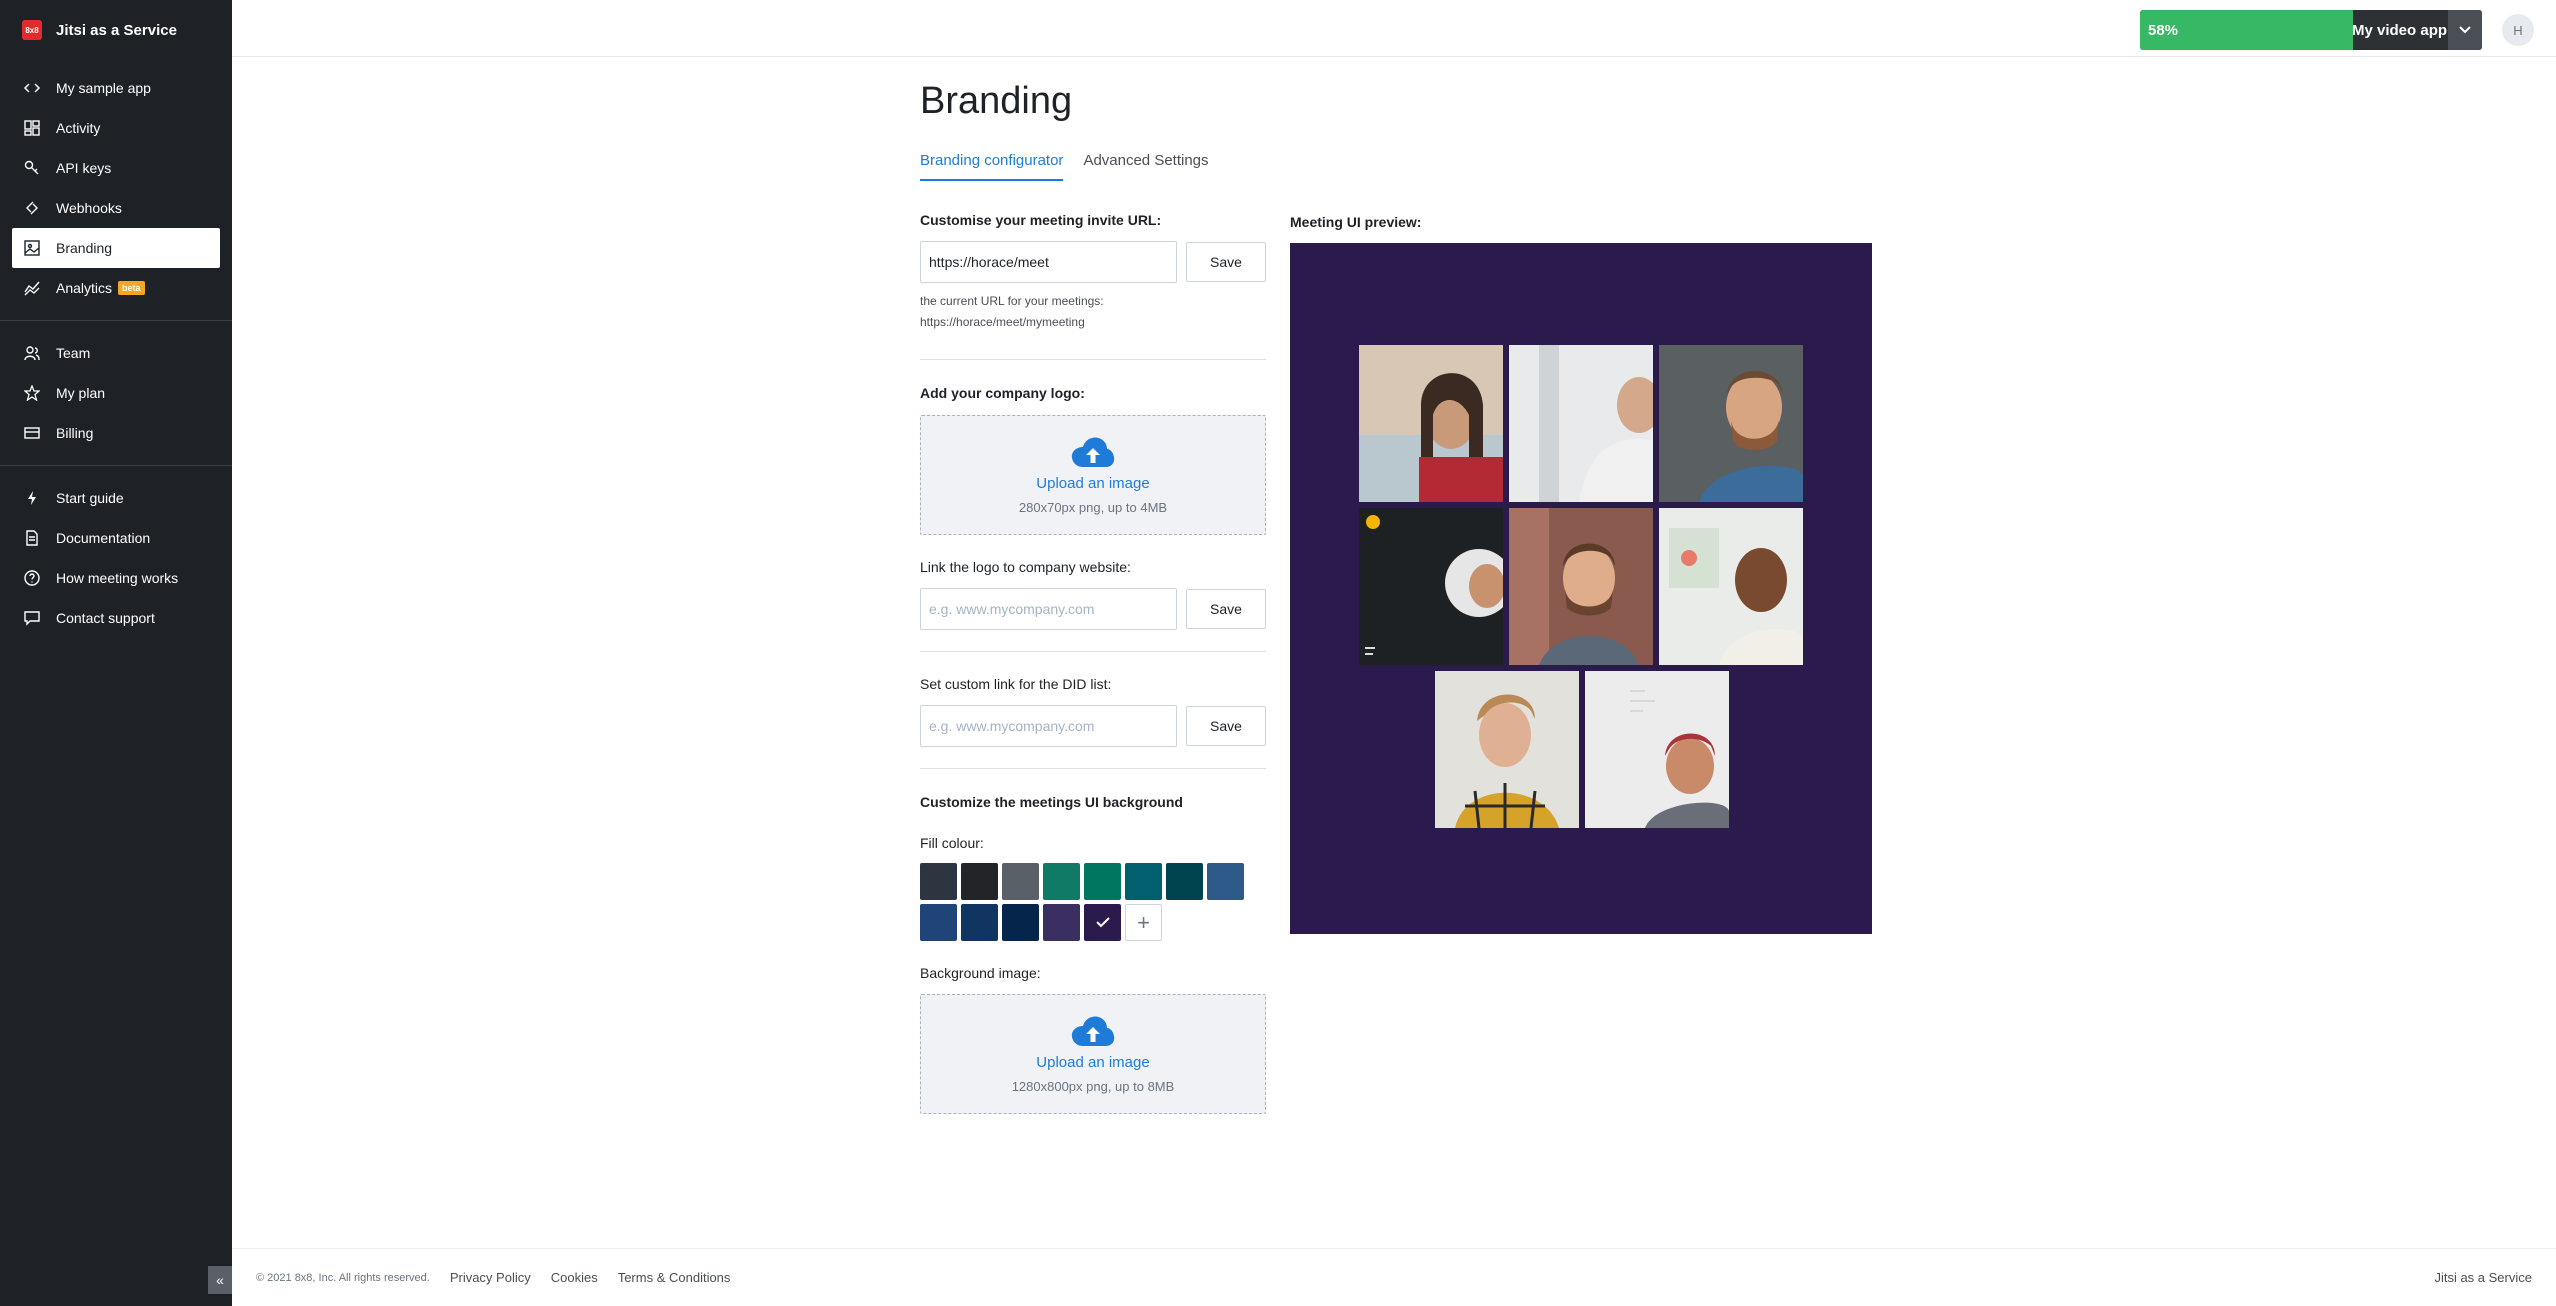  What do you see at coordinates (116, 168) in the screenshot?
I see `sidebar-item-api-keys: API keys` at bounding box center [116, 168].